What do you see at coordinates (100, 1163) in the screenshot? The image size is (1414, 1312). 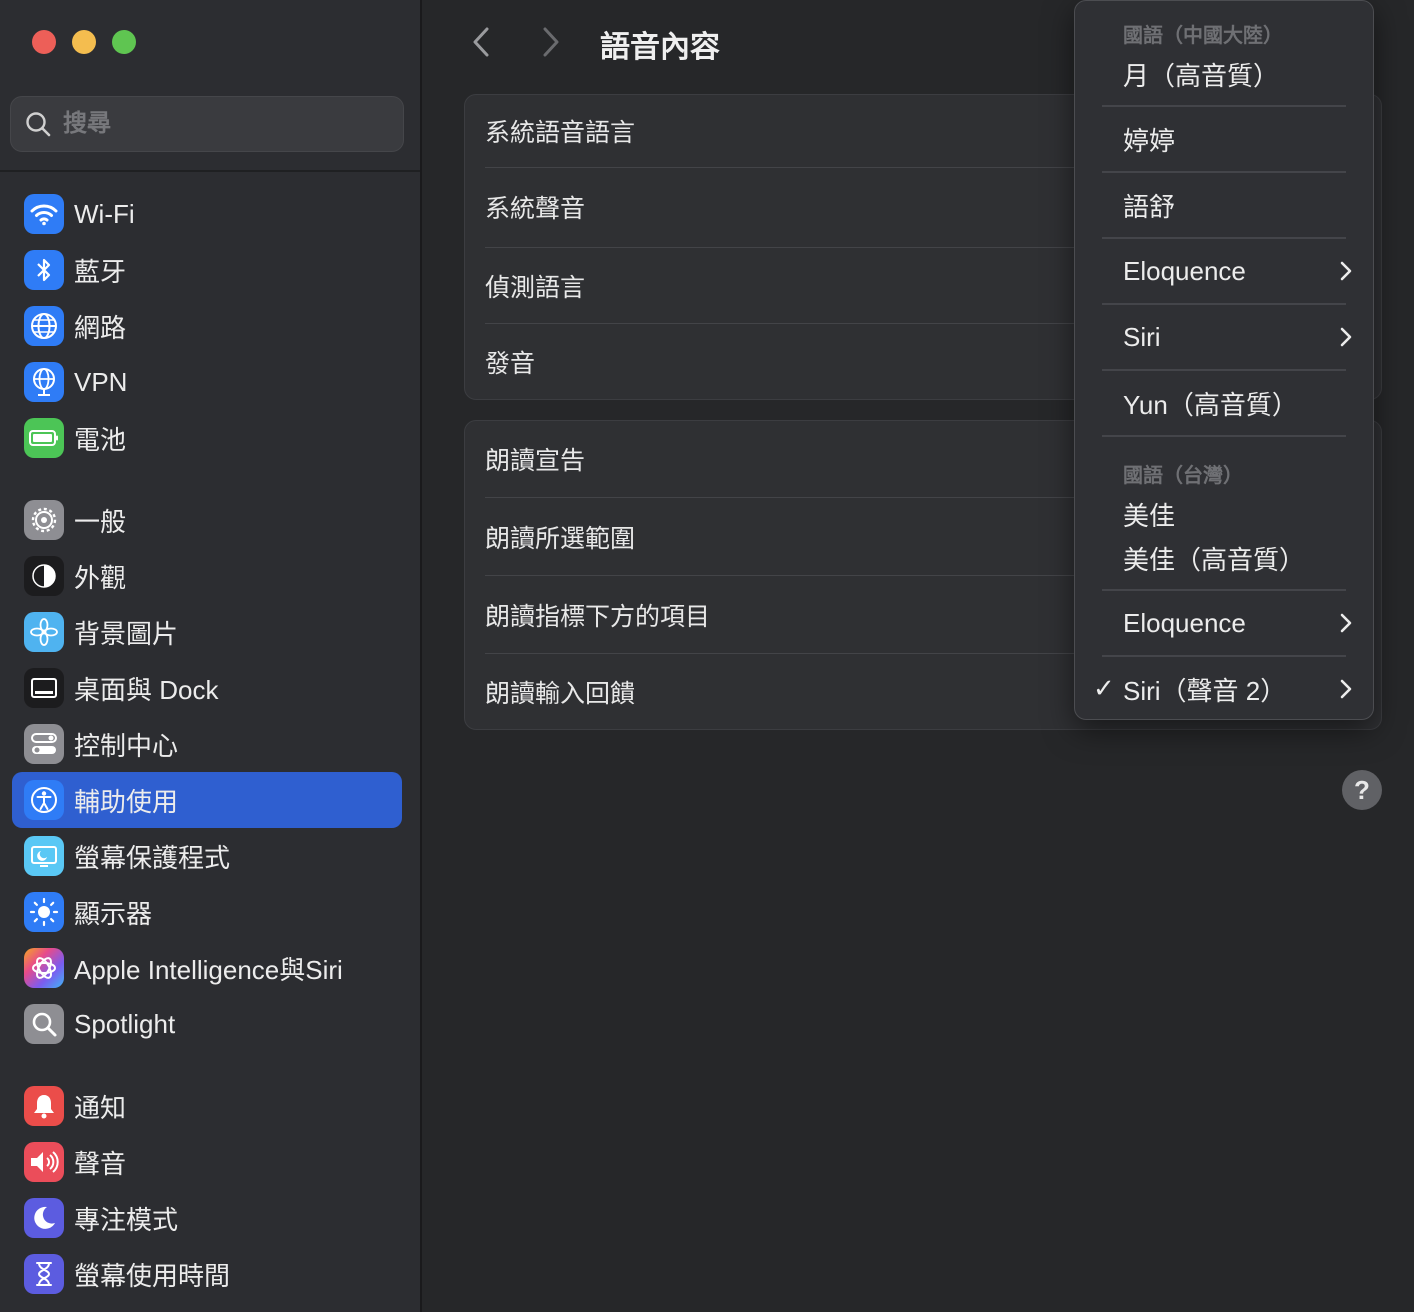 I see `sidebar-item-label: 聲音` at bounding box center [100, 1163].